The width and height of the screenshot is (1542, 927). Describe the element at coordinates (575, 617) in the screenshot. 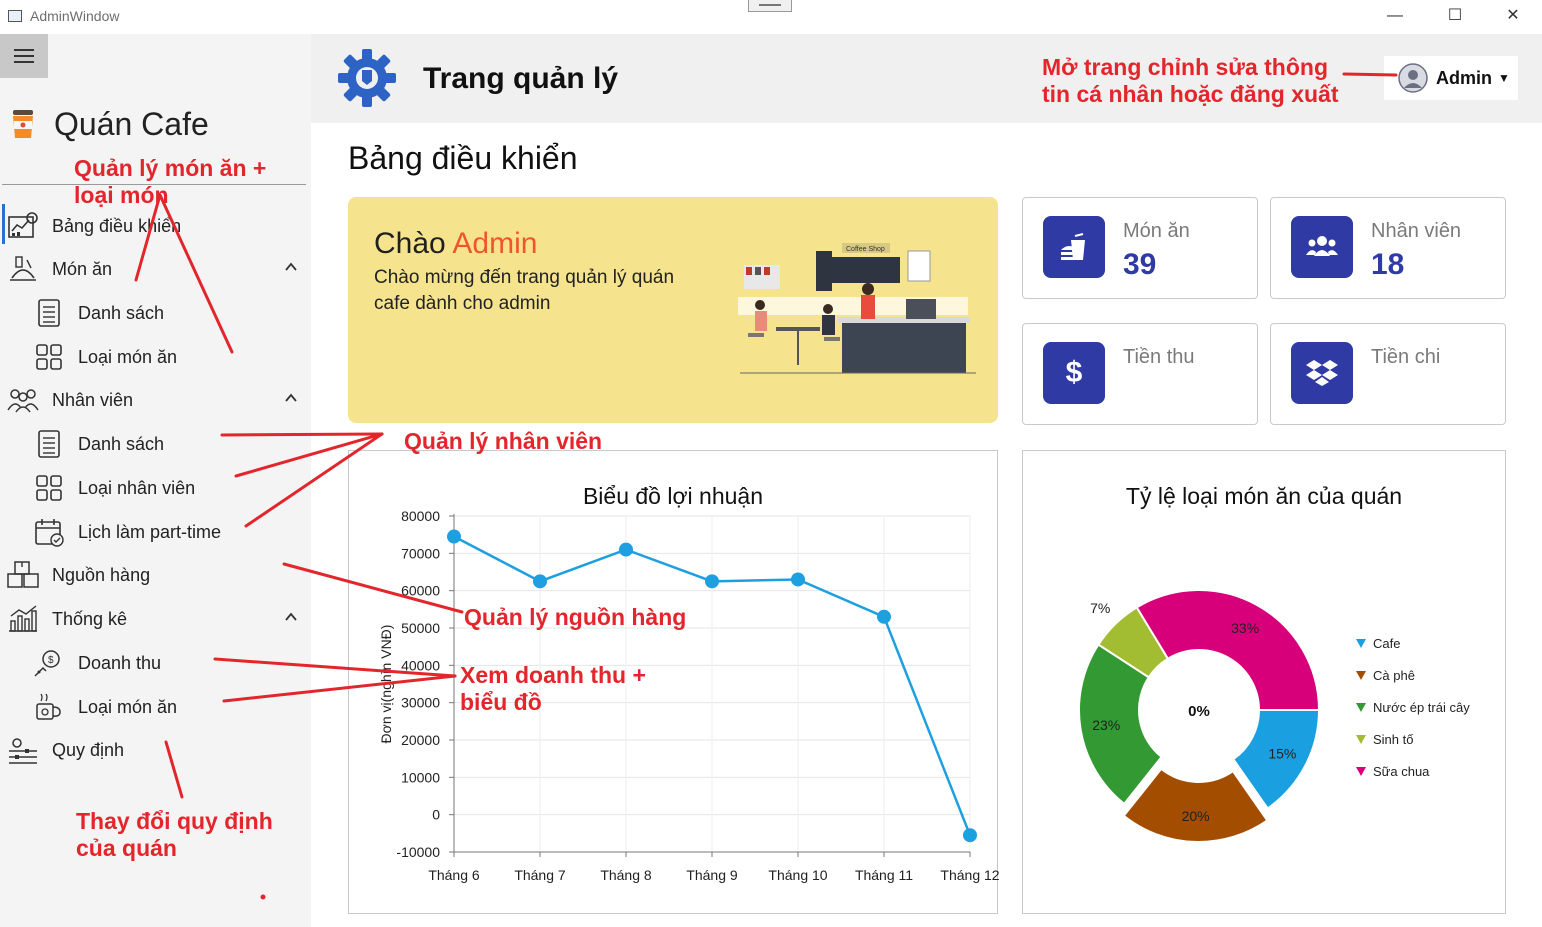

I see `annotation-supply: Quản lý nguồn hàng` at that location.